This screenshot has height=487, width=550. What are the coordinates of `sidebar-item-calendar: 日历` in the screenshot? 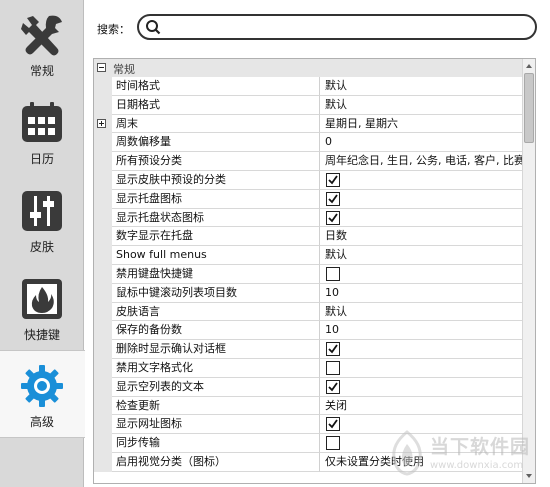 It's located at (42, 131).